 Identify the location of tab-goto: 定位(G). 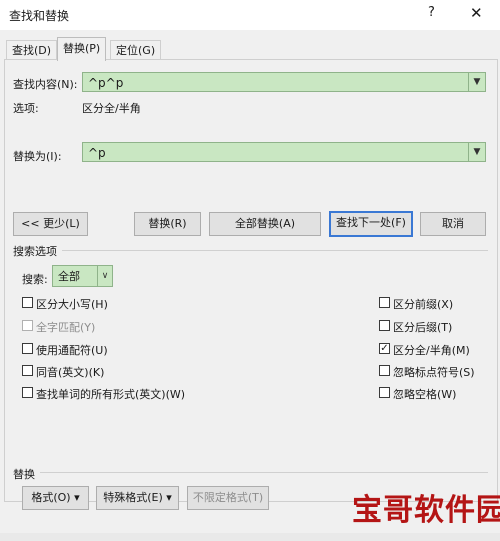
(136, 50).